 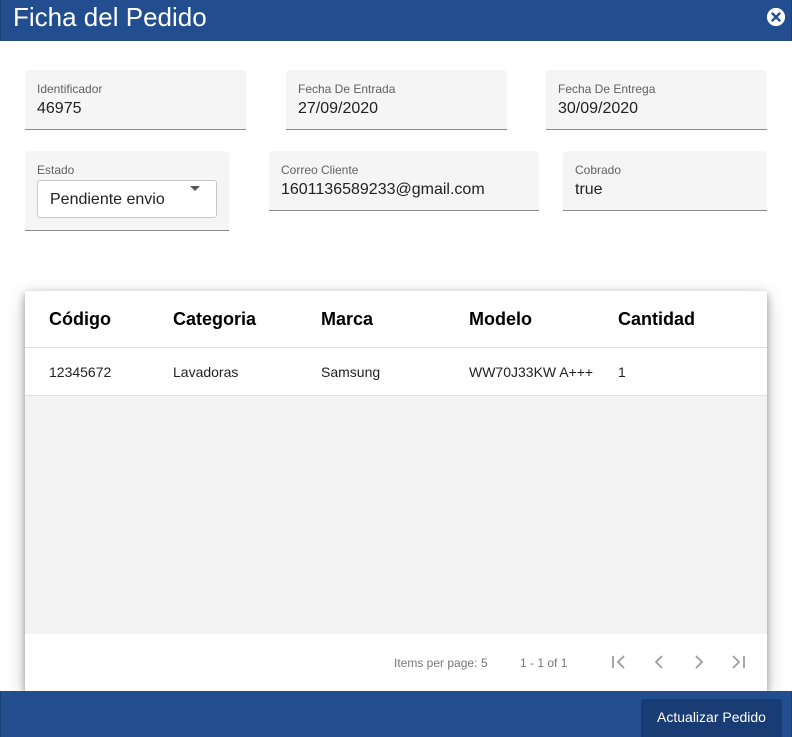 What do you see at coordinates (80, 319) in the screenshot?
I see `column-header-codigo: Código` at bounding box center [80, 319].